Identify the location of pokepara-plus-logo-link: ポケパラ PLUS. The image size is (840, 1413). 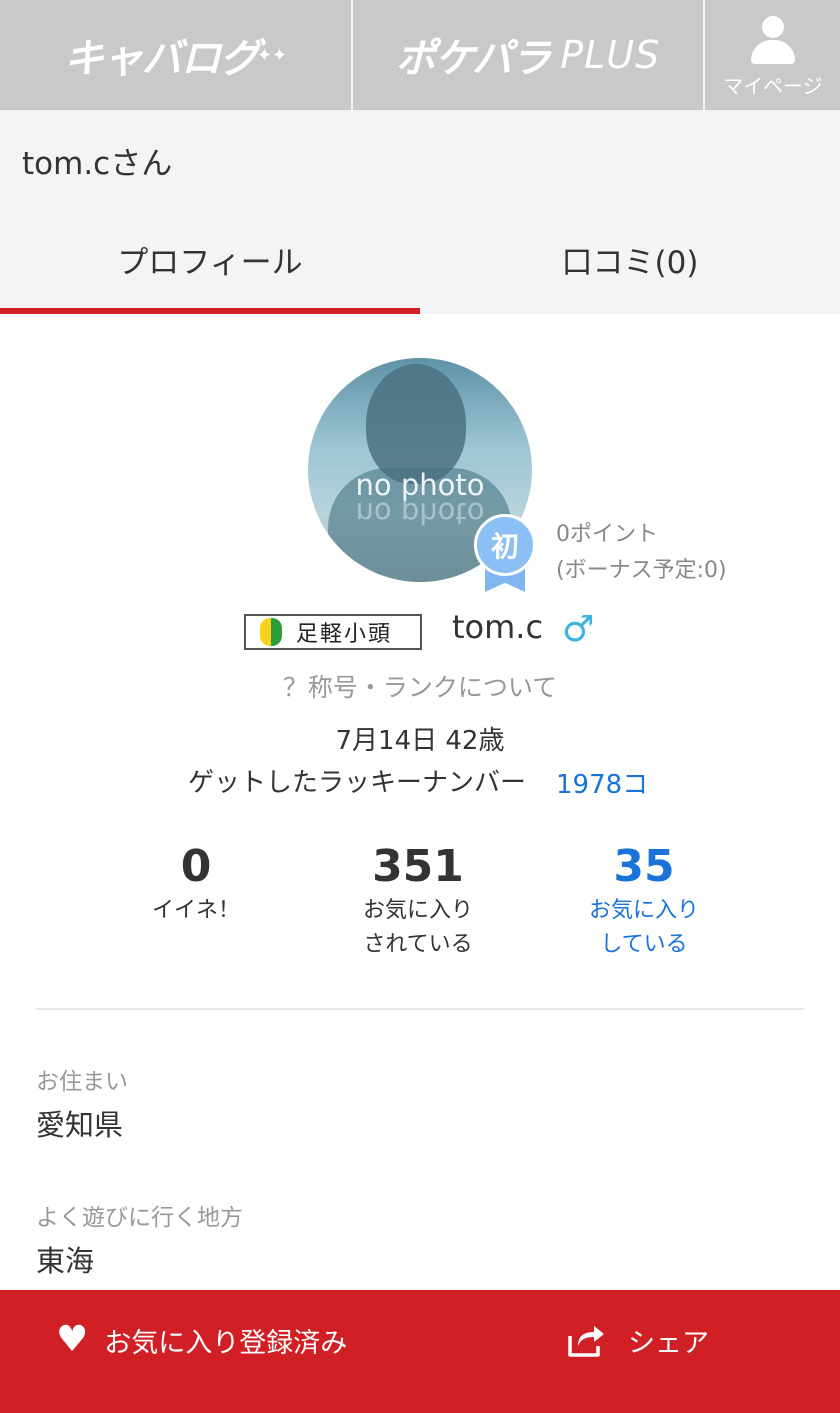
(528, 55).